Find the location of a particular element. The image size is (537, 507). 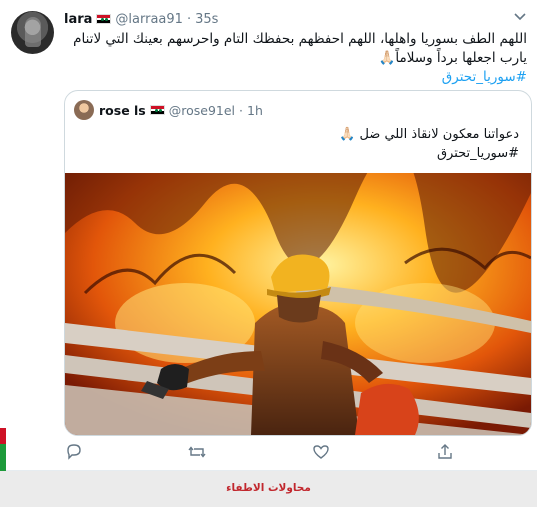

like-icon is located at coordinates (321, 452).